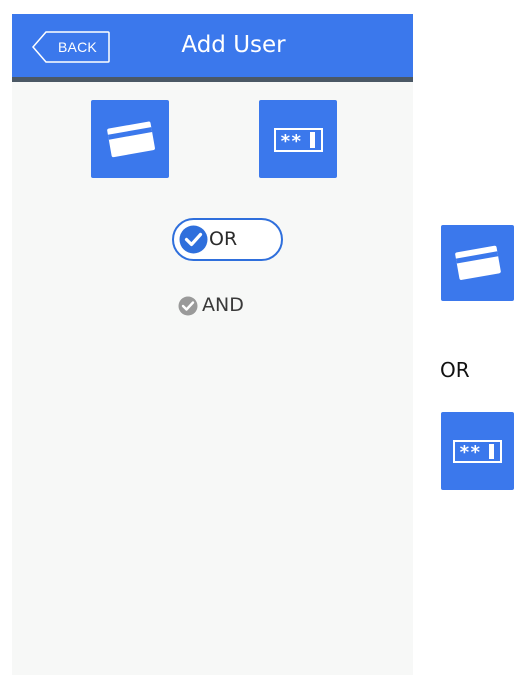 The image size is (514, 675). I want to click on logic-option-and: AND, so click(226, 306).